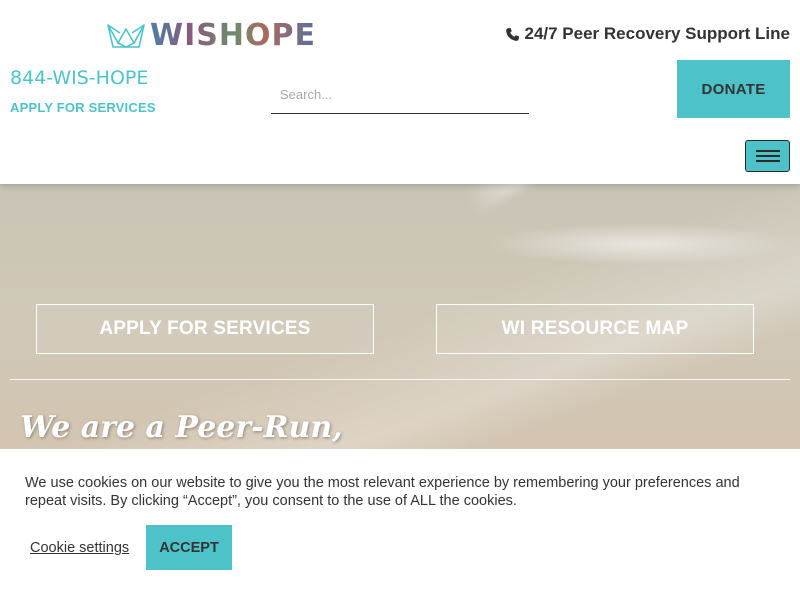  Describe the element at coordinates (767, 151) in the screenshot. I see `hamburger-icon` at that location.